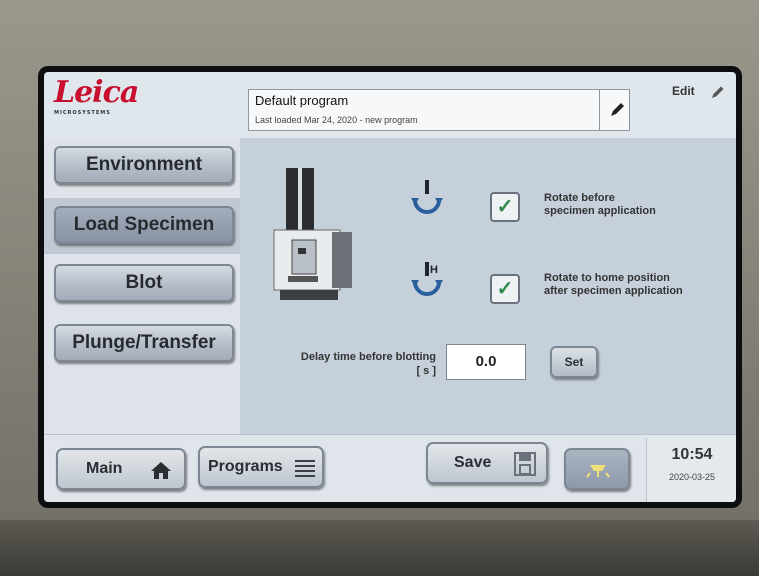 The width and height of the screenshot is (759, 576). I want to click on main-label: Main, so click(104, 468).